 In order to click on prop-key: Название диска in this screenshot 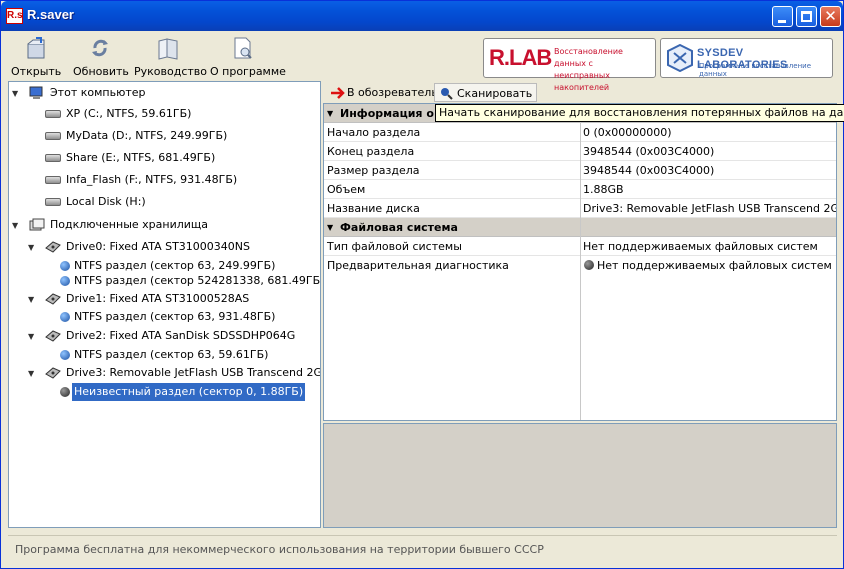, I will do `click(373, 208)`.